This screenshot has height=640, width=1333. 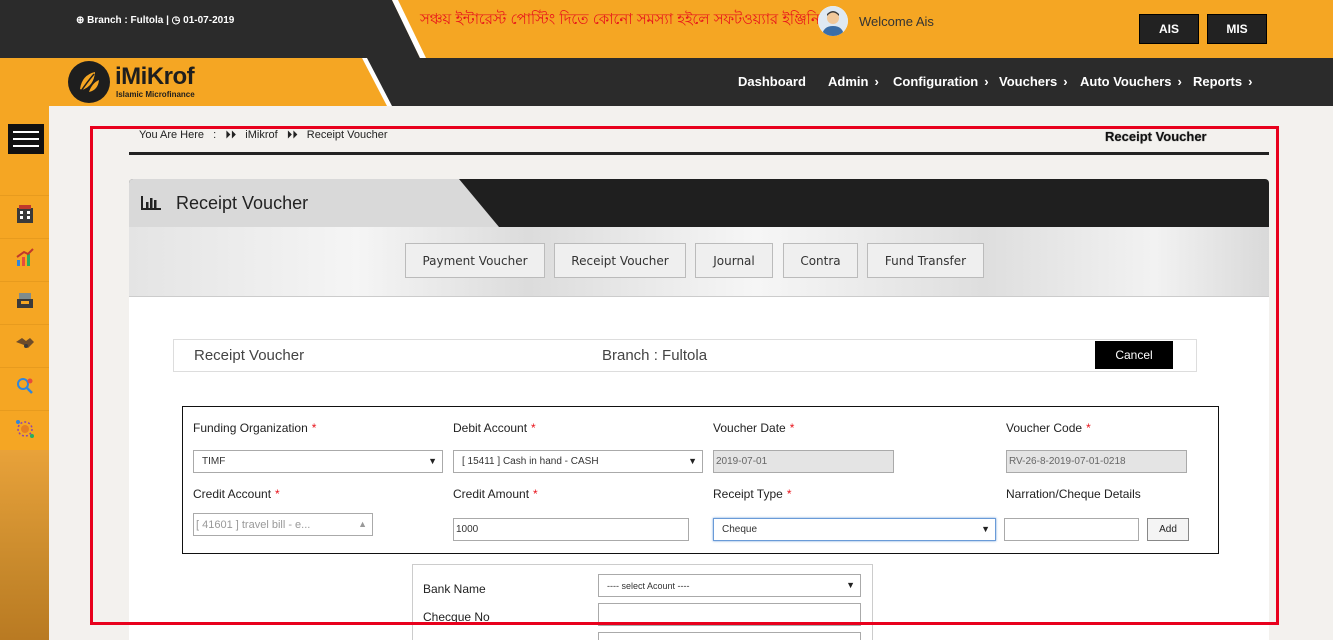 I want to click on receipt-type-label-text: Receipt Type, so click(x=748, y=494).